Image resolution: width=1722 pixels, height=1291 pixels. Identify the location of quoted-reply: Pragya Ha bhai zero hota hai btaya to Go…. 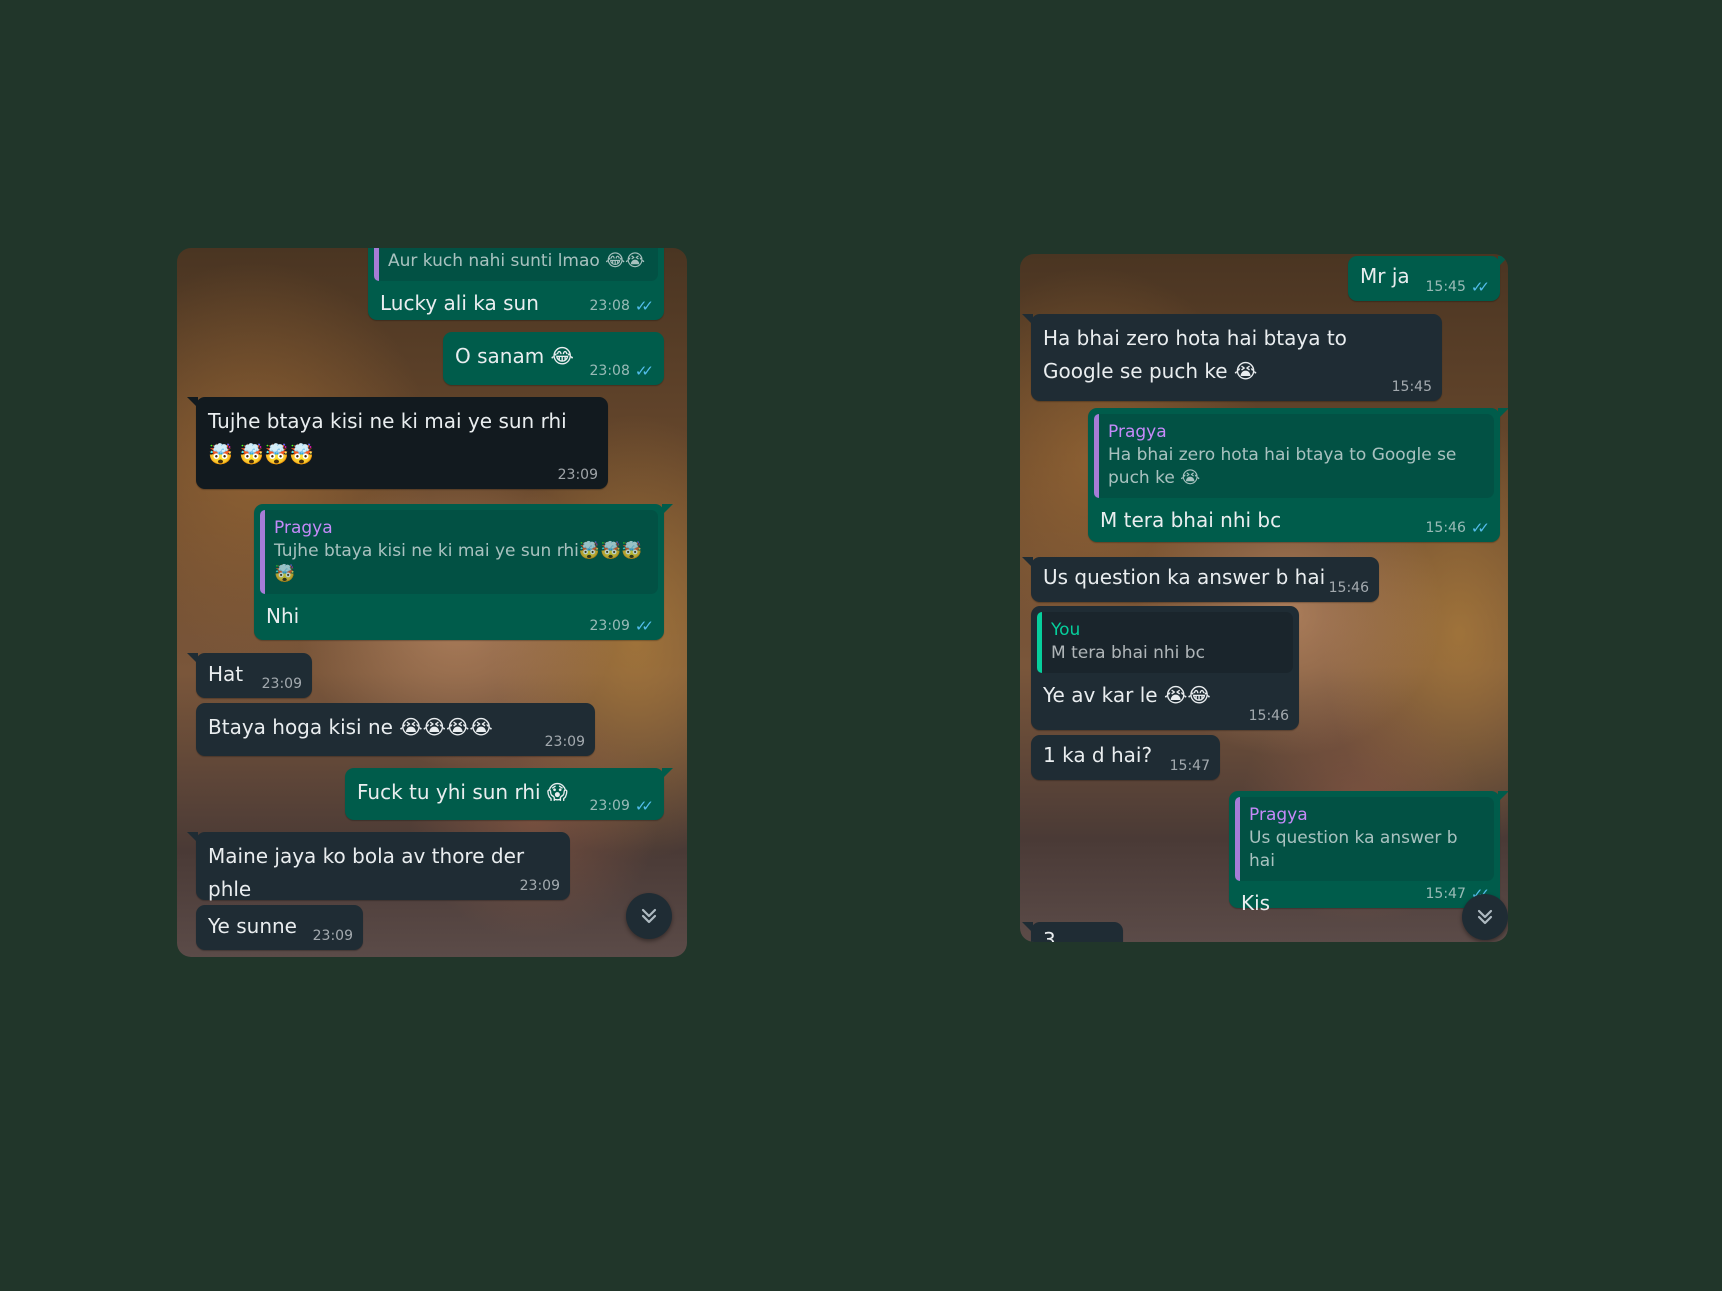
(1294, 456).